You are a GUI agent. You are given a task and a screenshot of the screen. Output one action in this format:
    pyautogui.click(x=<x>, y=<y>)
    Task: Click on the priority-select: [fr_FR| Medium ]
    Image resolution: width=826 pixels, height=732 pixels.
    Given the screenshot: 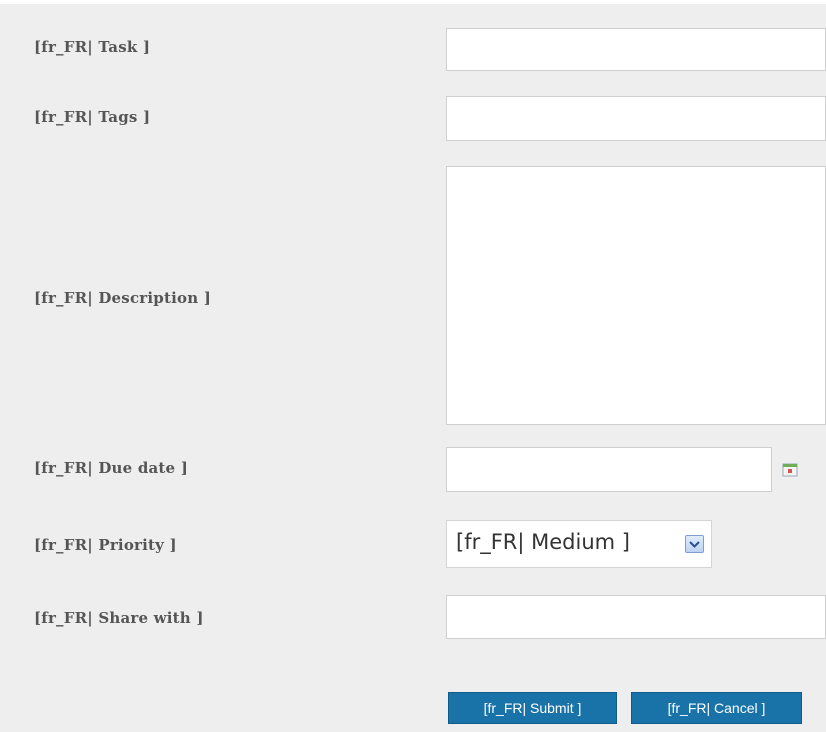 What is the action you would take?
    pyautogui.click(x=579, y=544)
    